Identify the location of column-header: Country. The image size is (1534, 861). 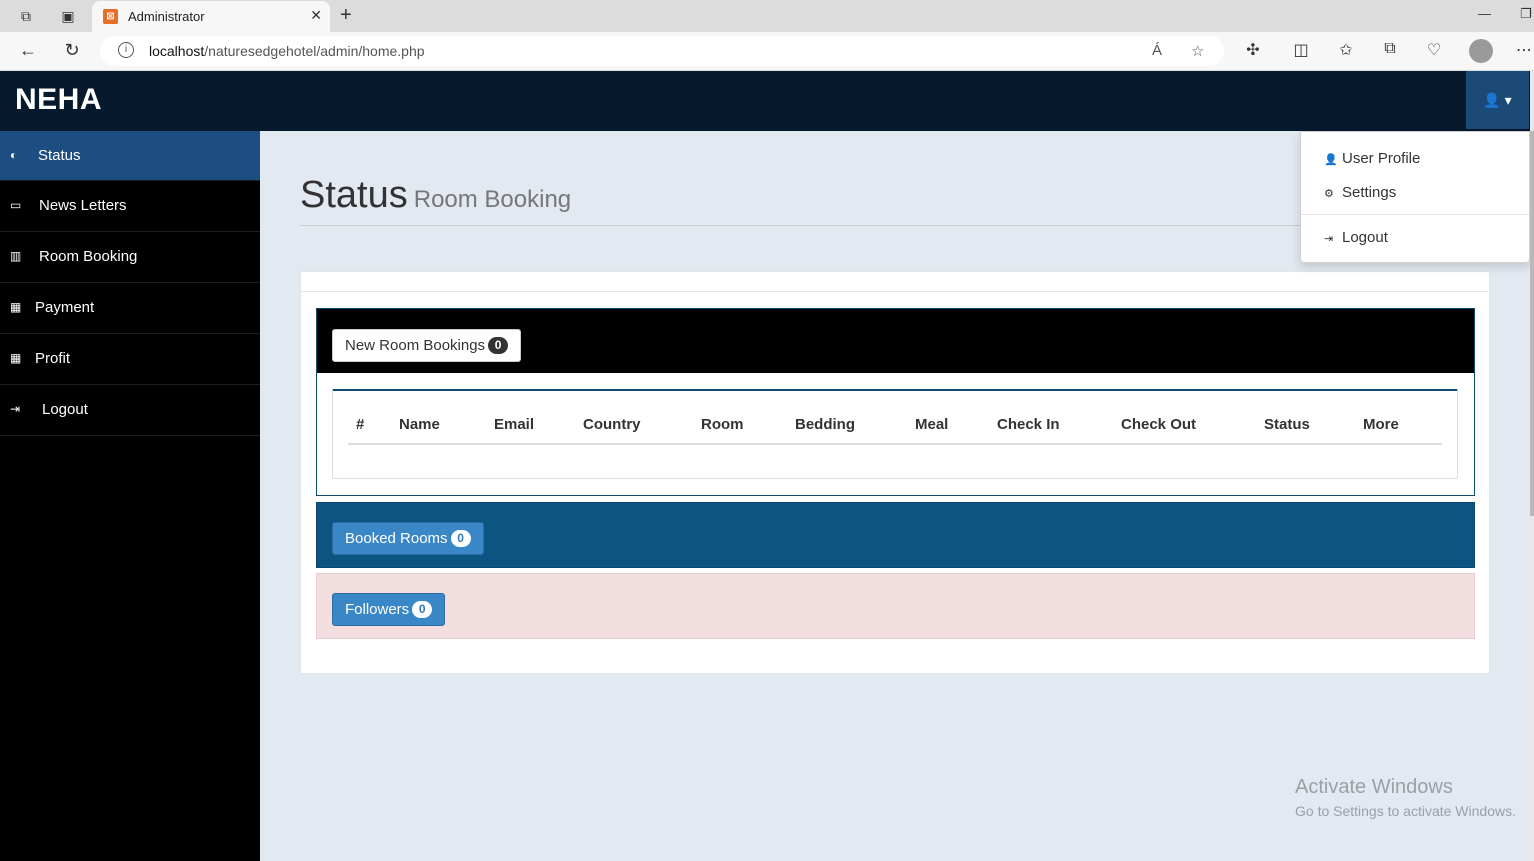
(612, 424).